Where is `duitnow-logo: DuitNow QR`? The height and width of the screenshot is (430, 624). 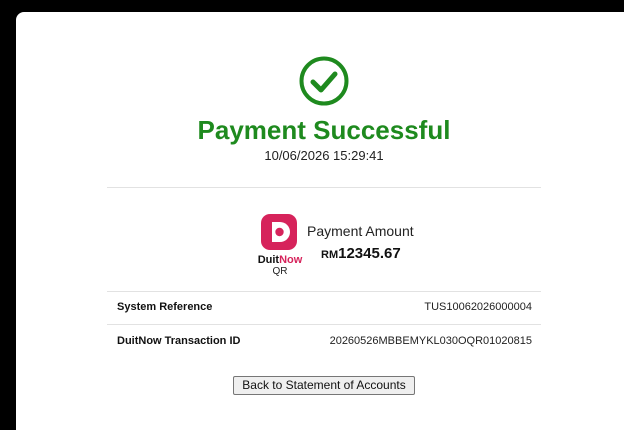
duitnow-logo: DuitNow QR is located at coordinates (280, 249).